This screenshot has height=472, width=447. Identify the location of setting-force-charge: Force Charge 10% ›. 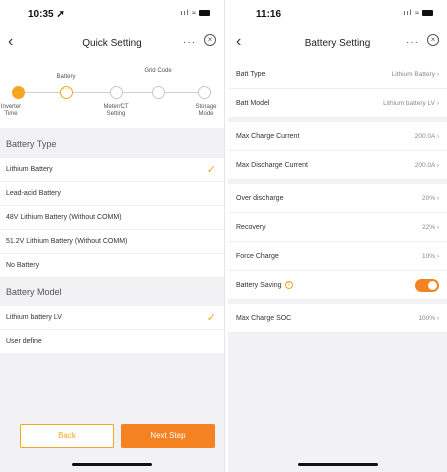
(337, 256).